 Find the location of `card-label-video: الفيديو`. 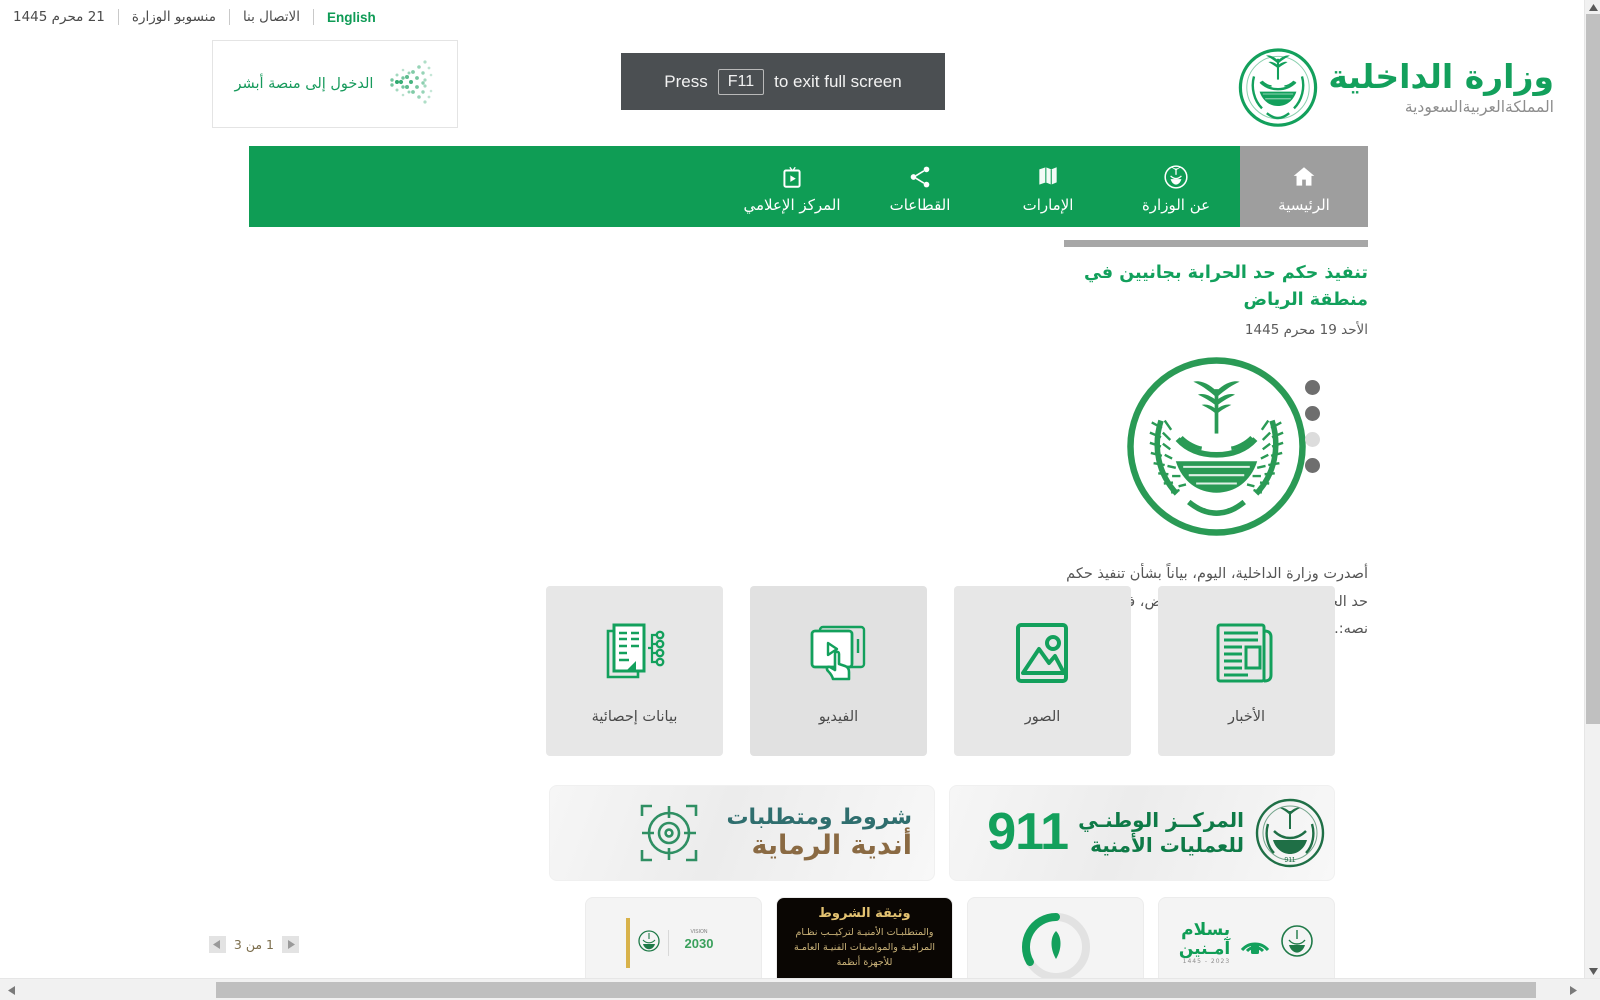

card-label-video: الفيديو is located at coordinates (838, 717).